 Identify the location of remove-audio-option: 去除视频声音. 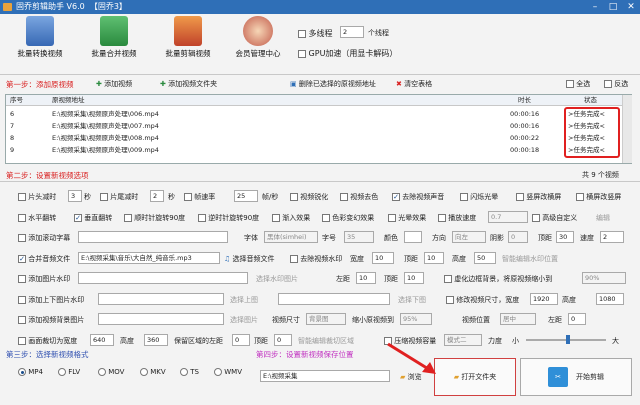
(418, 197).